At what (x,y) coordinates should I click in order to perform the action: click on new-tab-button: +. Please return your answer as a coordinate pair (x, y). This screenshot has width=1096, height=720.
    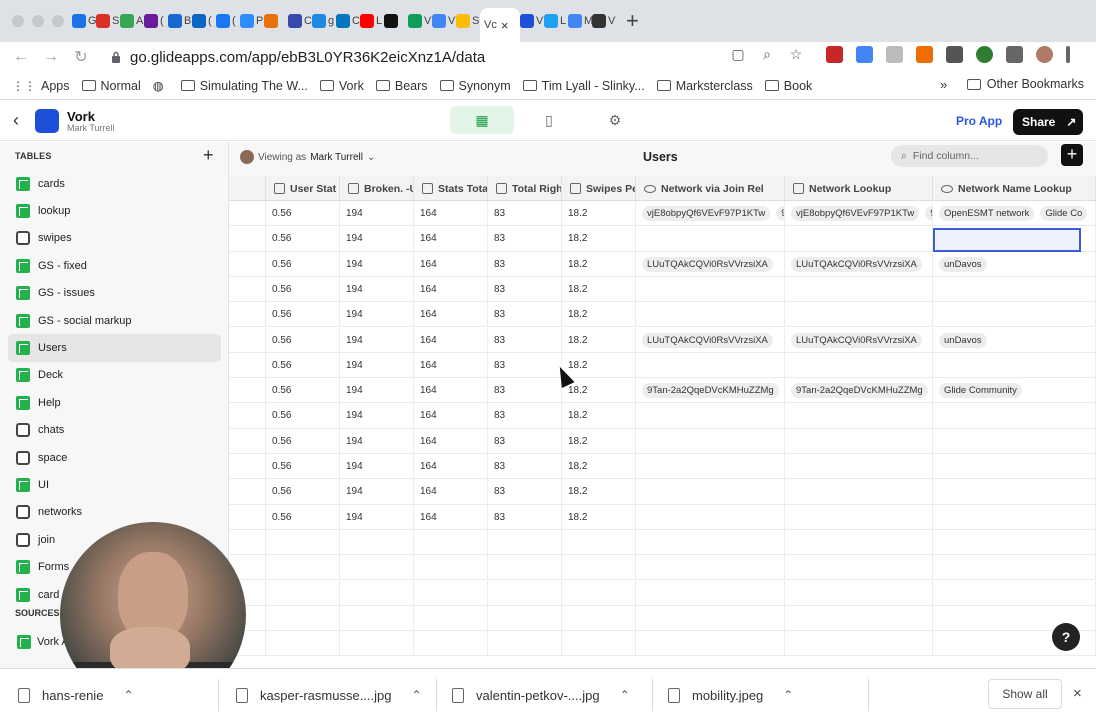
    Looking at the image, I should click on (632, 21).